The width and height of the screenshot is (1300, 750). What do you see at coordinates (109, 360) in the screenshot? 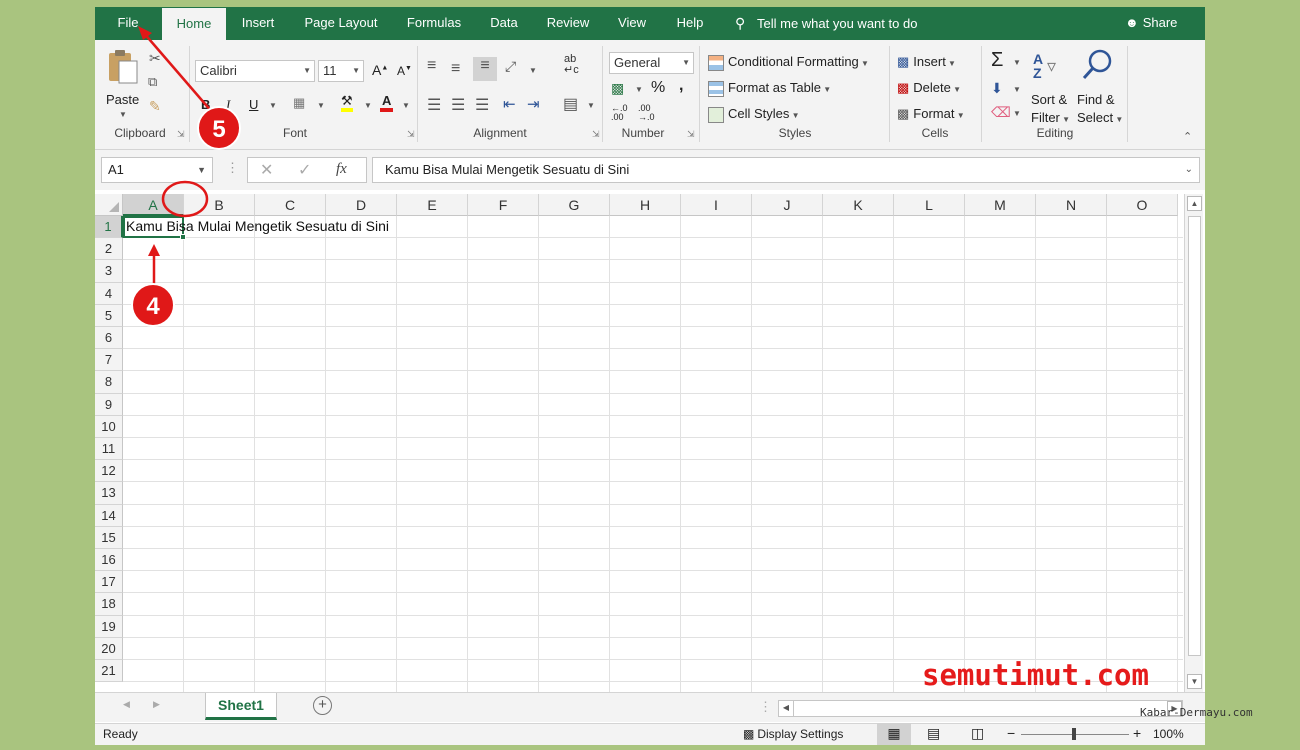
I see `row-header-7: 7` at bounding box center [109, 360].